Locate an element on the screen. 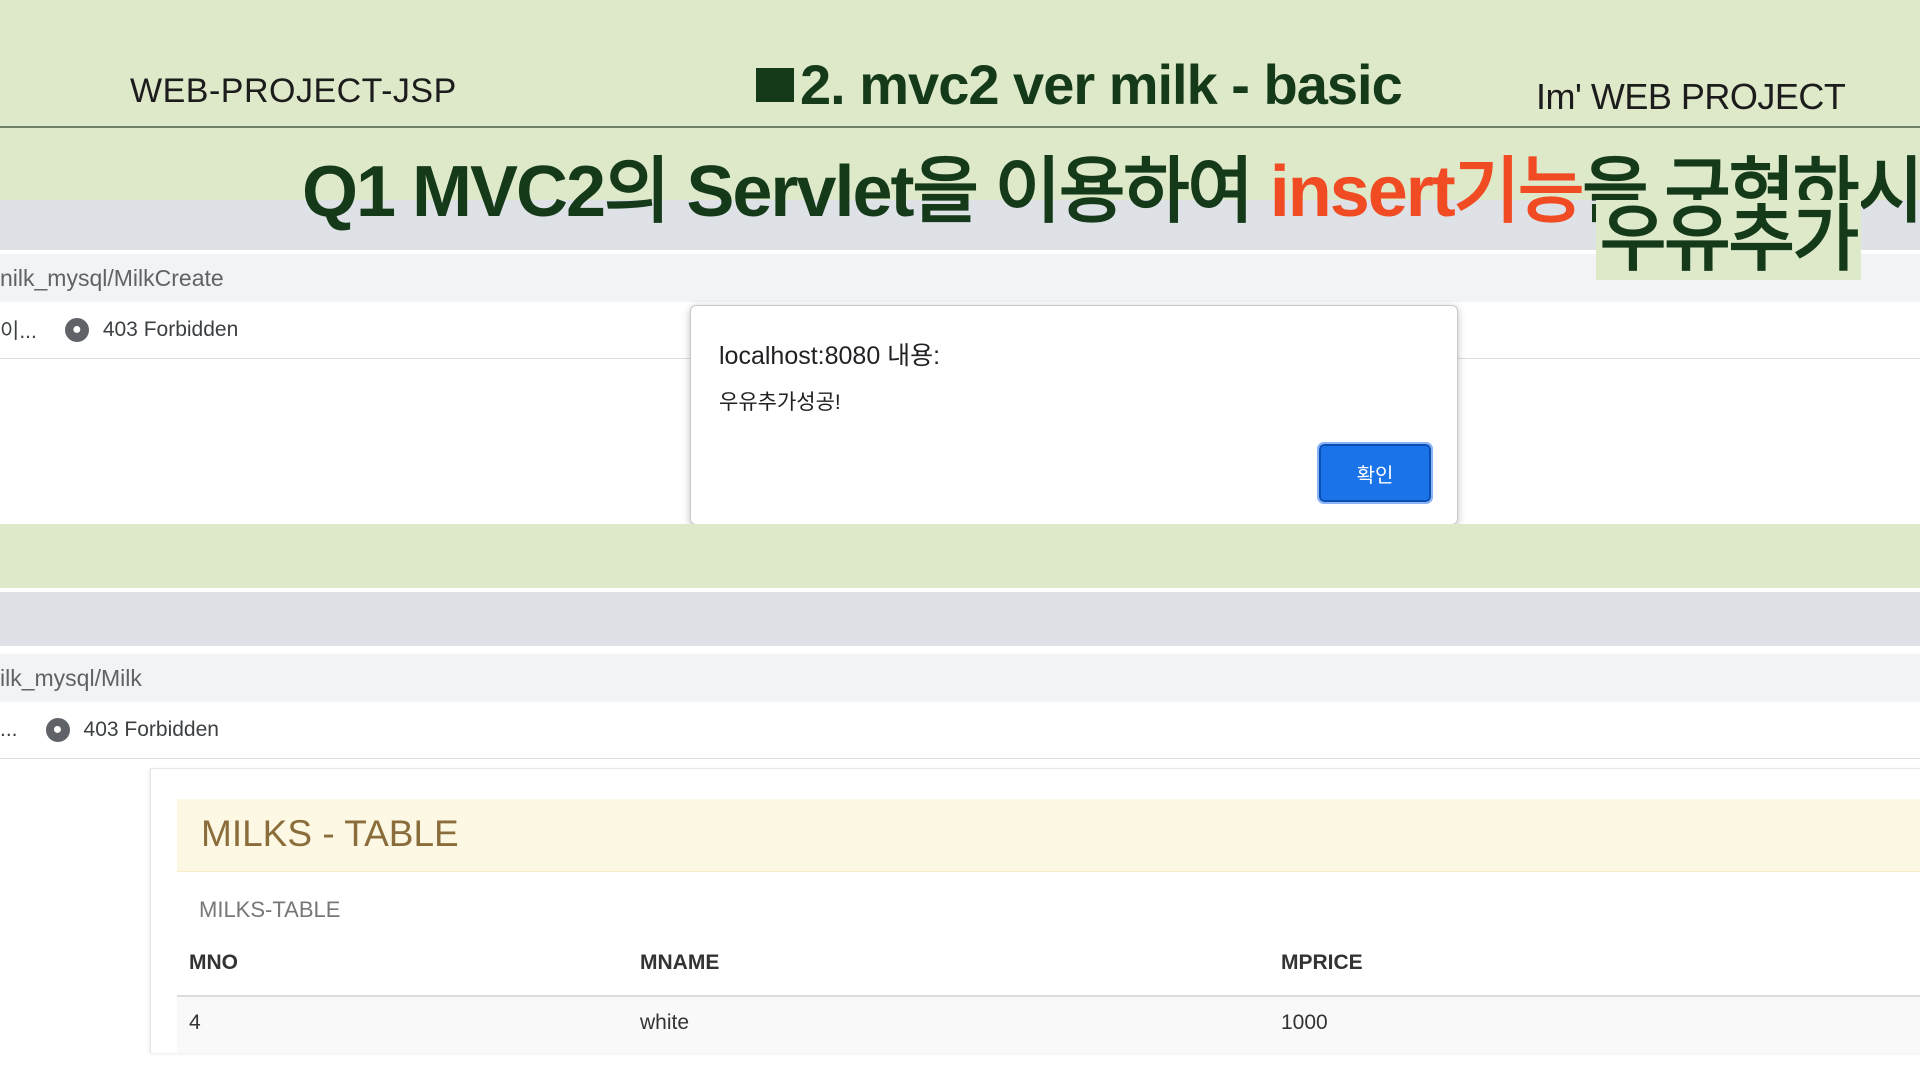  header-right-label: Im' WEB PROJECT is located at coordinates (1691, 96).